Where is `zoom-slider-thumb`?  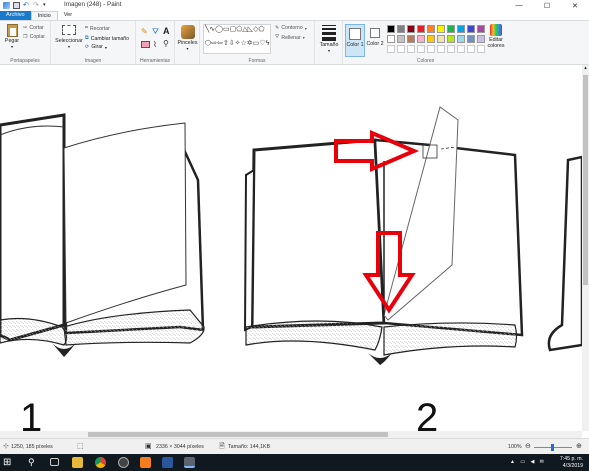 zoom-slider-thumb is located at coordinates (552, 447).